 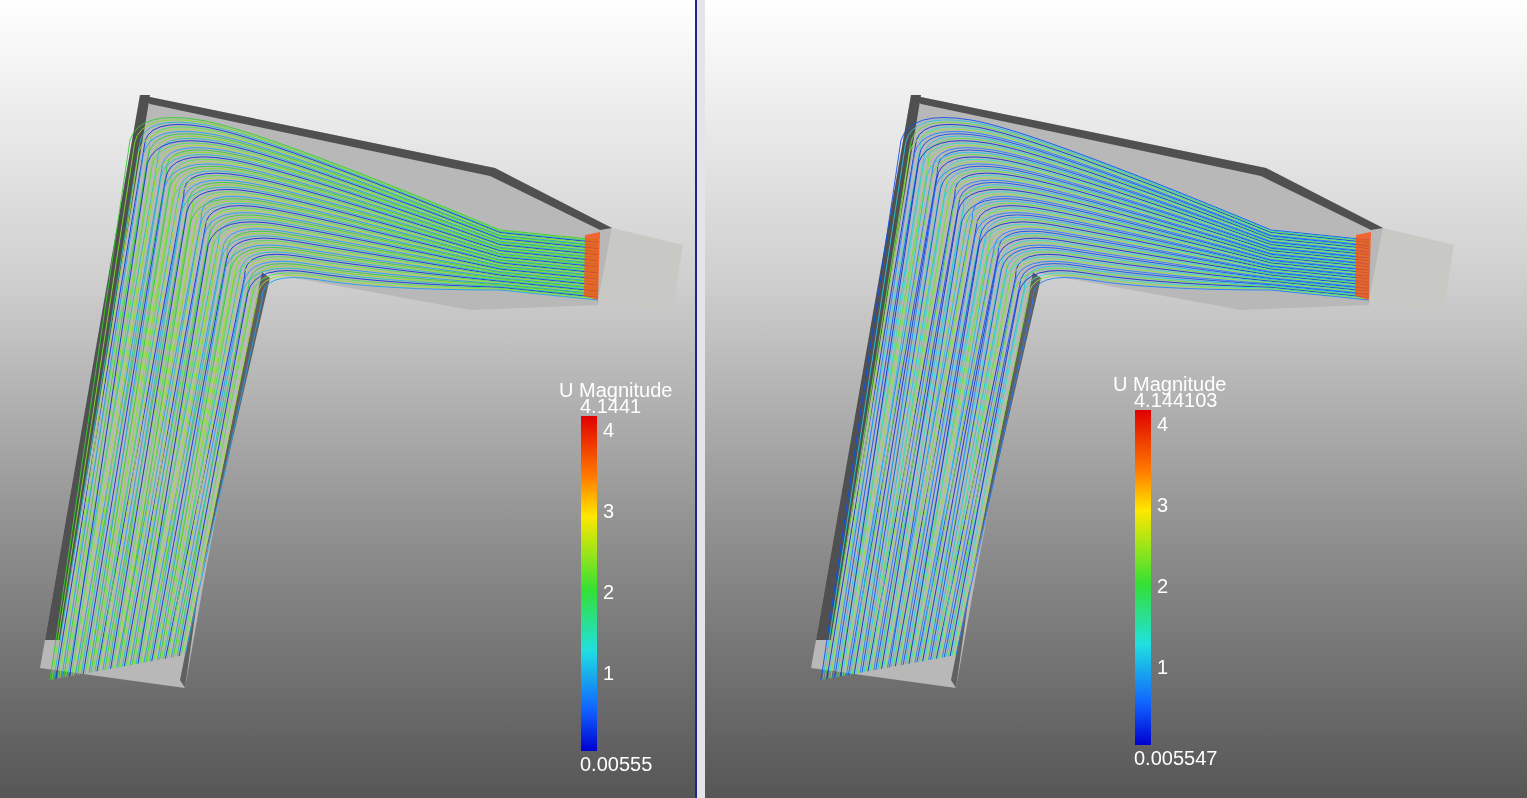 What do you see at coordinates (1176, 758) in the screenshot?
I see `legend-min-value: 0.005547` at bounding box center [1176, 758].